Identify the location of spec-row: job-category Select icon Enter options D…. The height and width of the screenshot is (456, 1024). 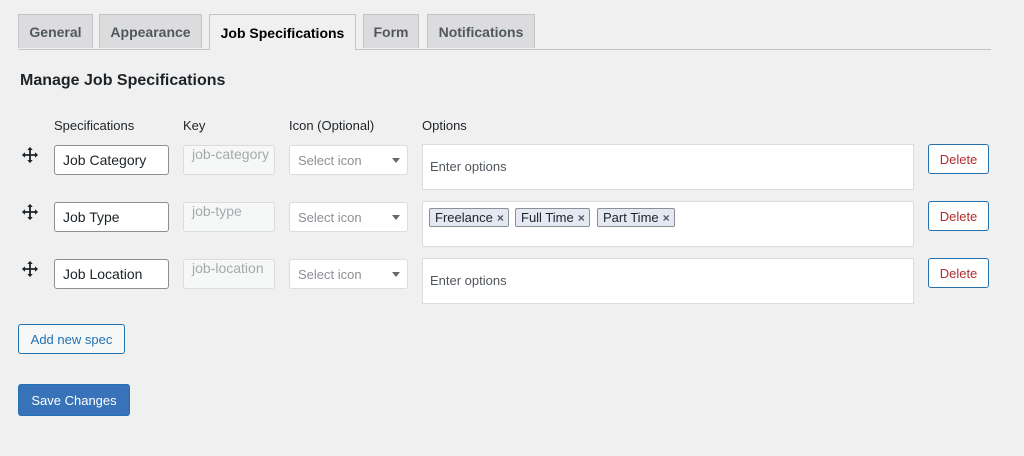
(512, 167).